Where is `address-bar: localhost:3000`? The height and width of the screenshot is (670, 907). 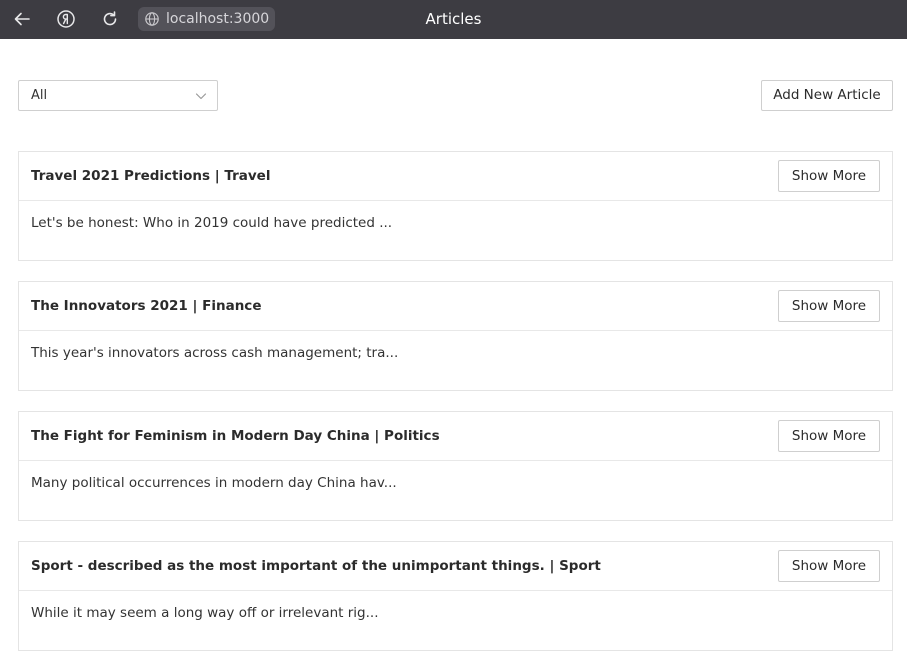
address-bar: localhost:3000 is located at coordinates (206, 19).